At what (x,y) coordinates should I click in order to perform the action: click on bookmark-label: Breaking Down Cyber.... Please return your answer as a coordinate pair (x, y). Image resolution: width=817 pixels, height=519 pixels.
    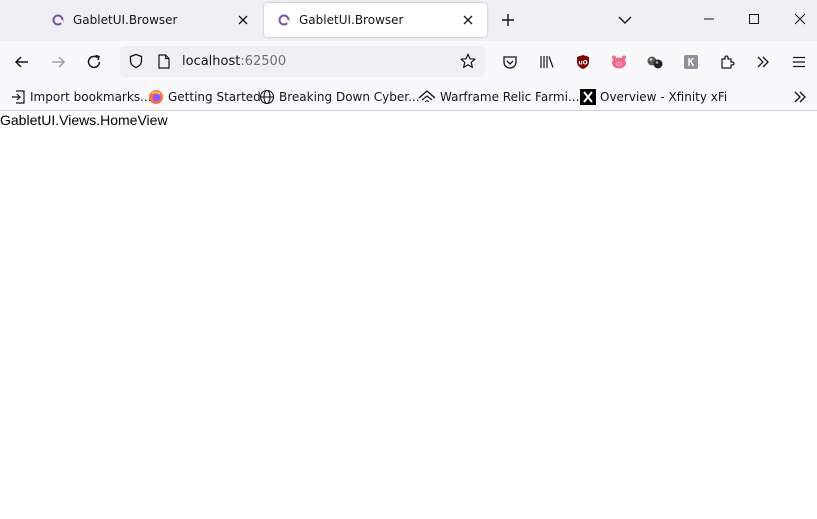
    Looking at the image, I should click on (349, 97).